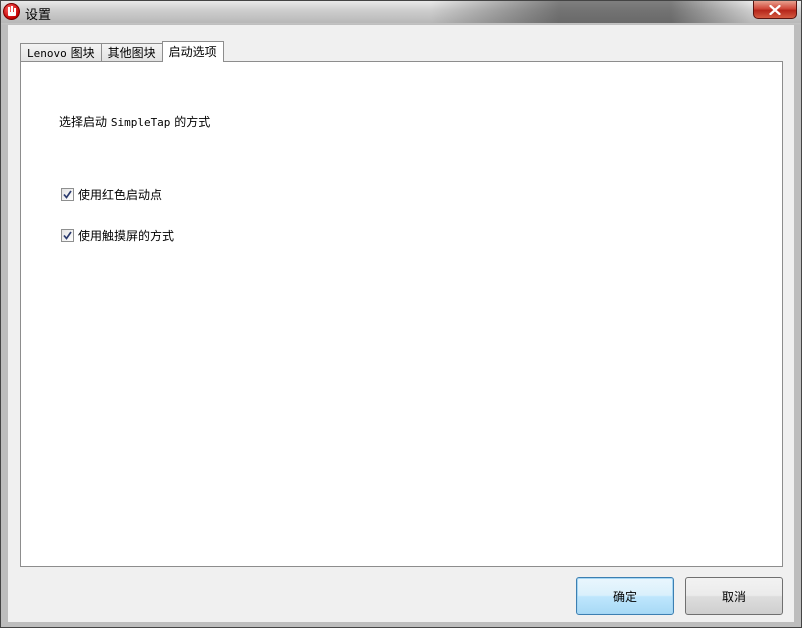  I want to click on tab-startup-options-label: 启动选项, so click(192, 52).